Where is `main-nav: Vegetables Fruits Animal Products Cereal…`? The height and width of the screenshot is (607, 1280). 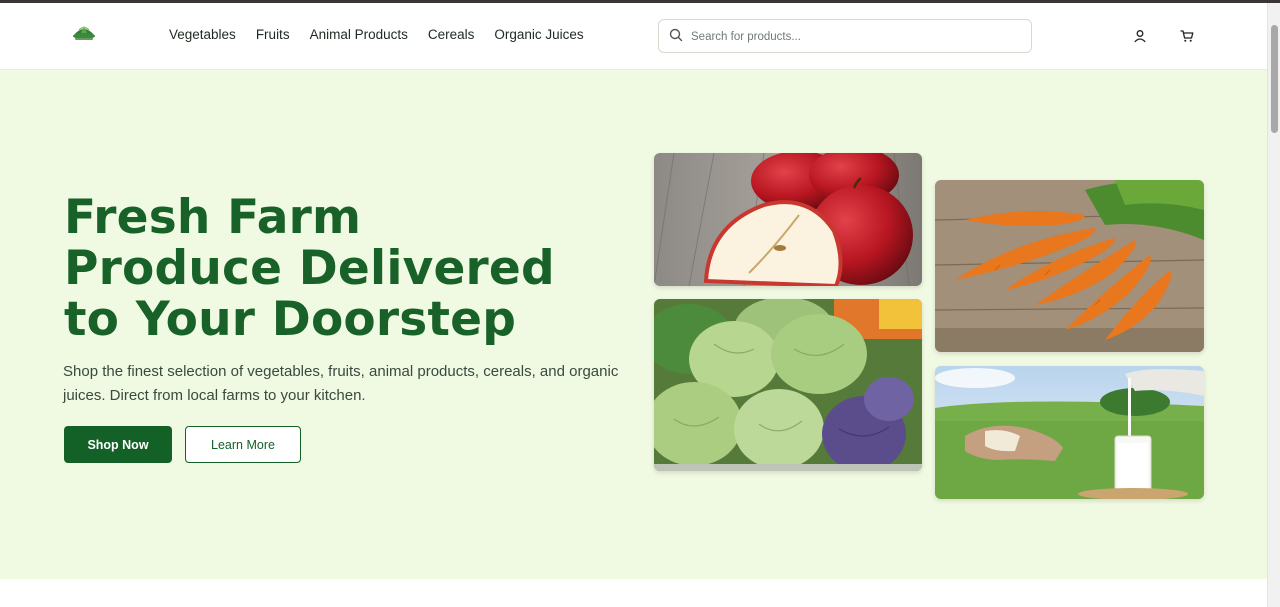 main-nav: Vegetables Fruits Animal Products Cereal… is located at coordinates (386, 34).